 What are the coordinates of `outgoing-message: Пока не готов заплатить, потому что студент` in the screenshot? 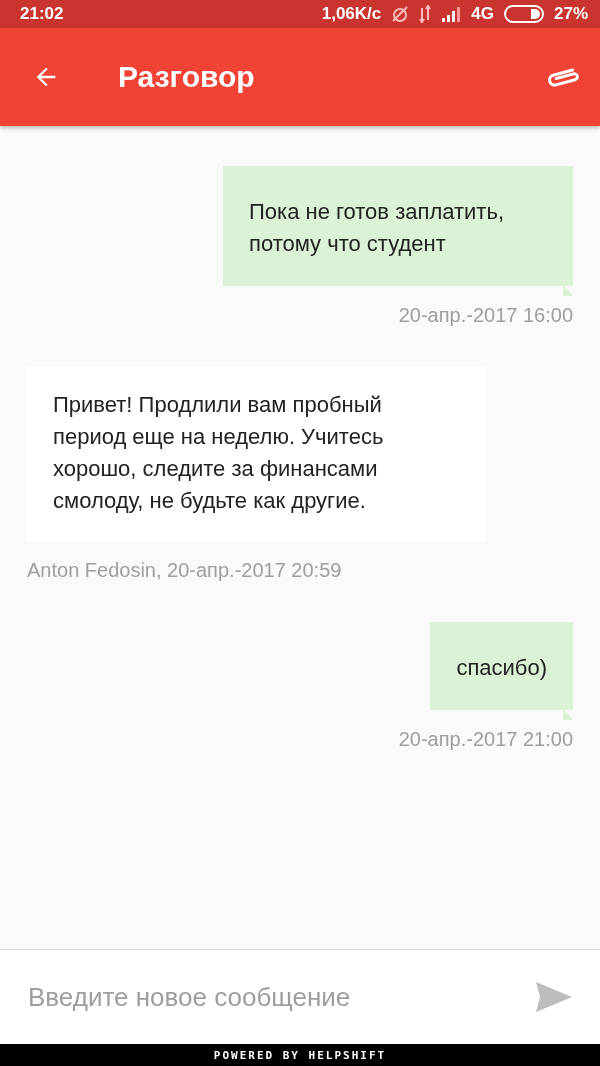 It's located at (398, 226).